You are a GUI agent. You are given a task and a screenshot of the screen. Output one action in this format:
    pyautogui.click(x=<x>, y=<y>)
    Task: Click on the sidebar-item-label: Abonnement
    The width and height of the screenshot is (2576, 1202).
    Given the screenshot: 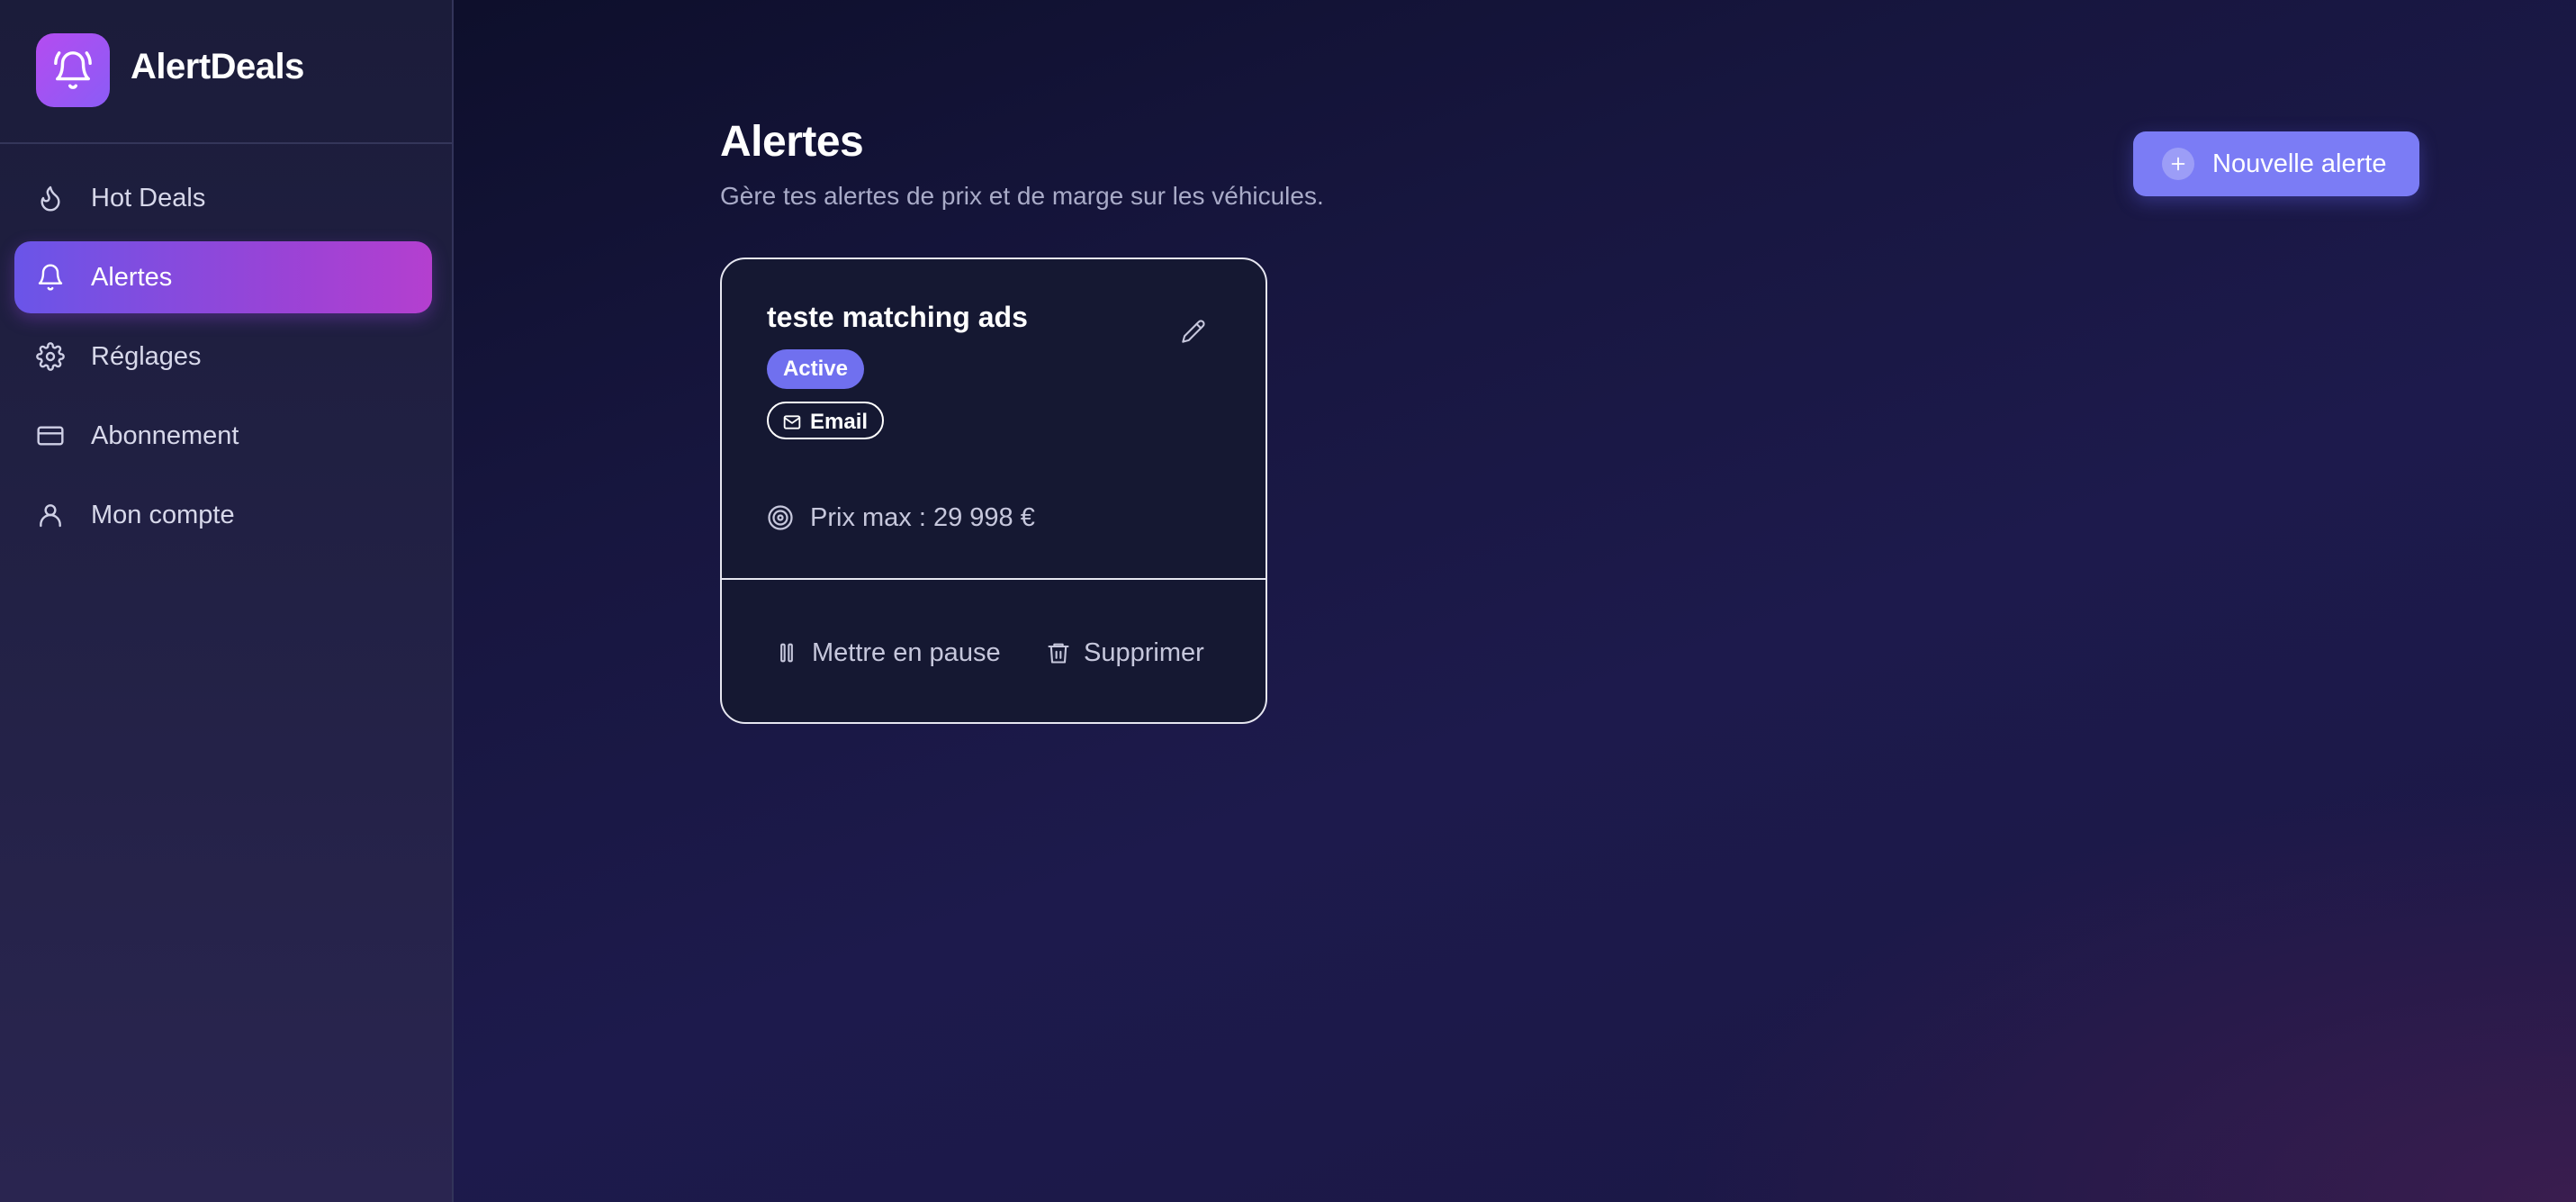 What is the action you would take?
    pyautogui.click(x=165, y=435)
    